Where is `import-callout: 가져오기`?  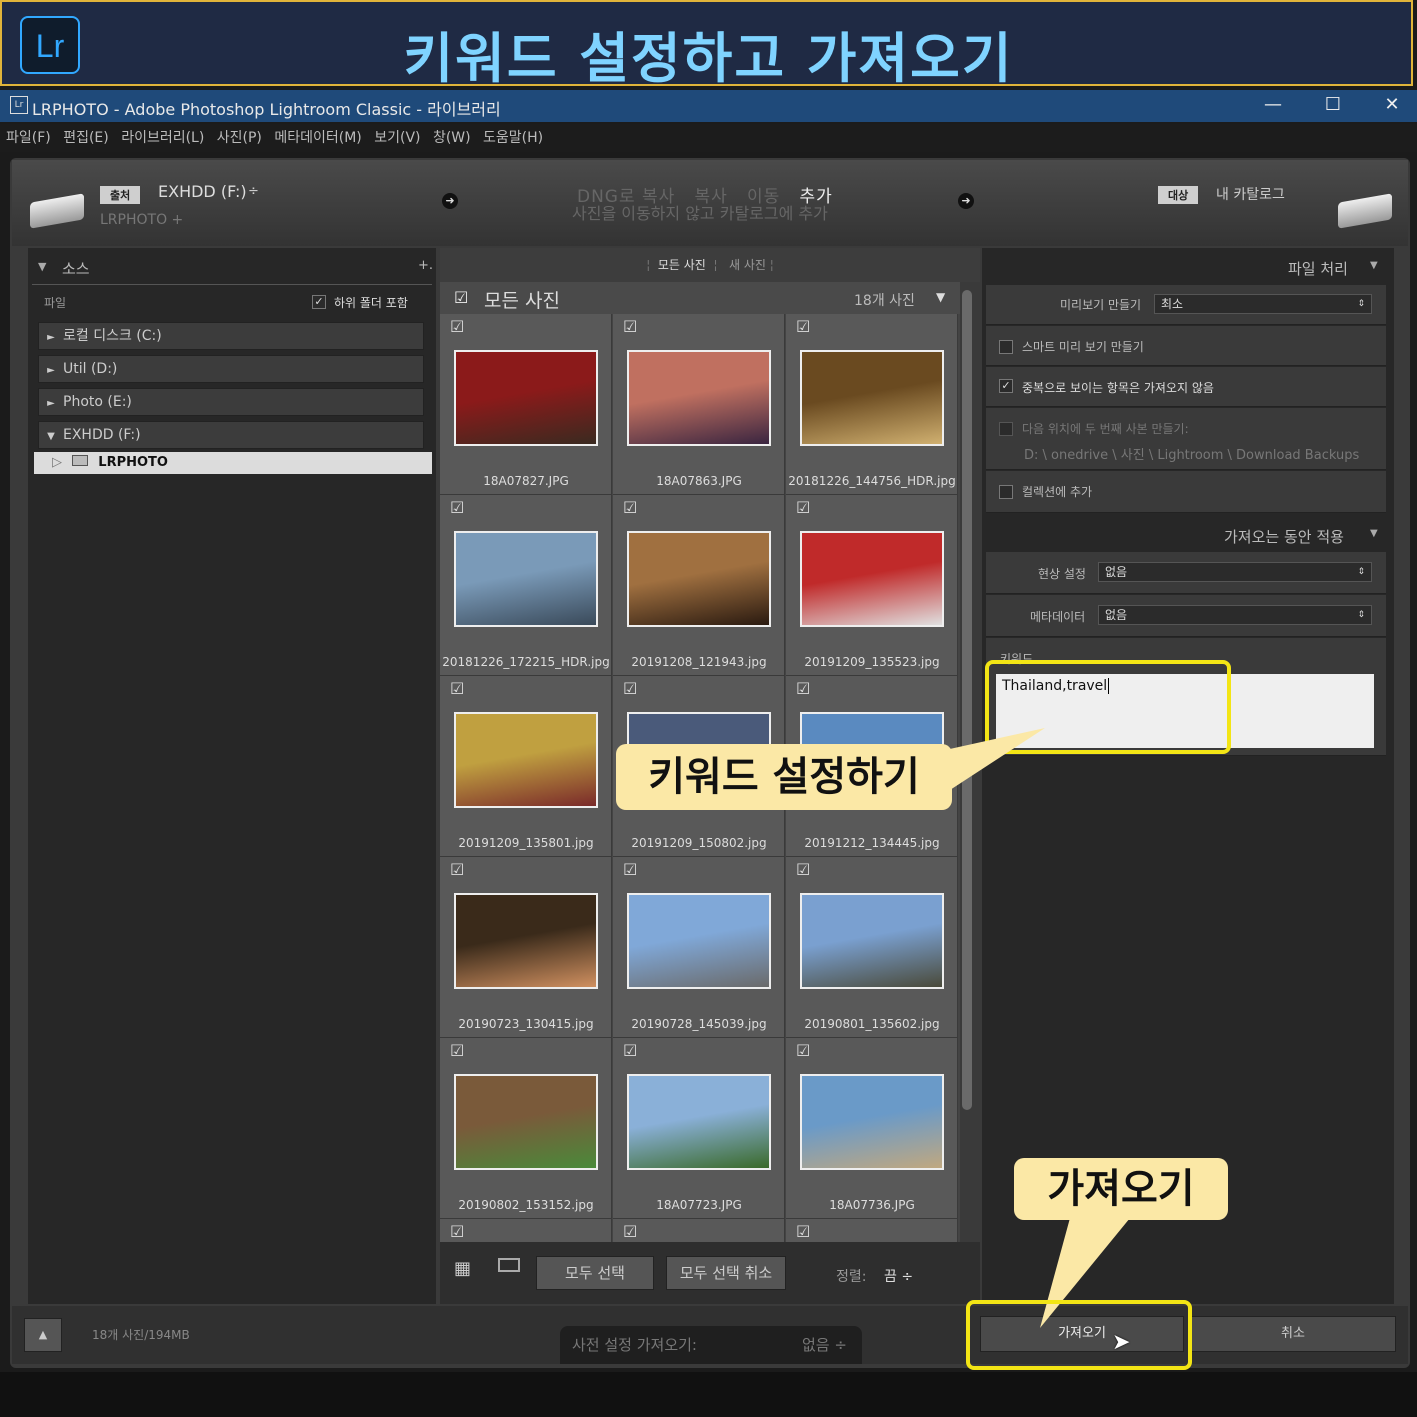 import-callout: 가져오기 is located at coordinates (1121, 1189).